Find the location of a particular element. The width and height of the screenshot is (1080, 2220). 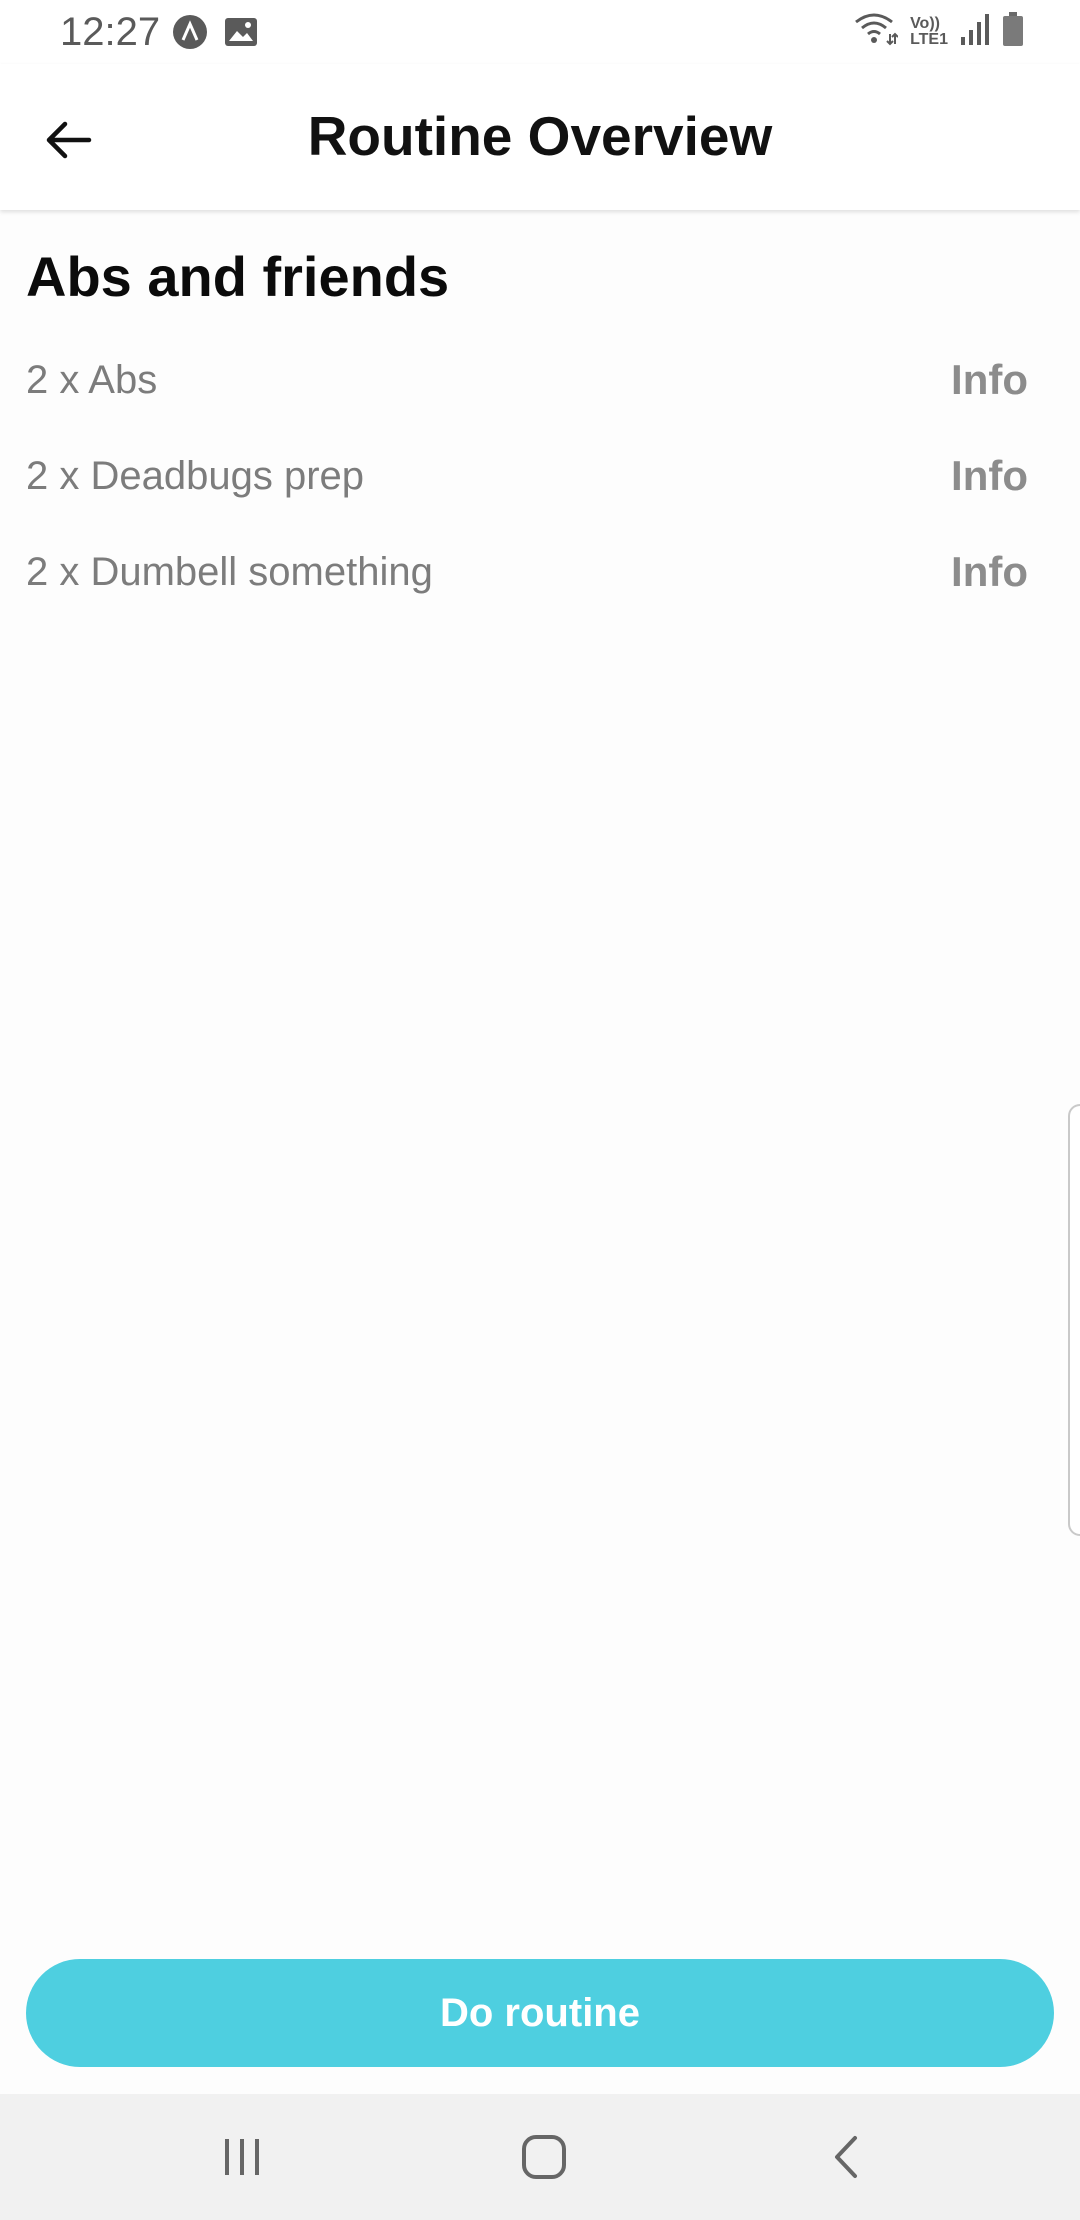

exercise-row: 2 x Abs Info is located at coordinates (540, 388).